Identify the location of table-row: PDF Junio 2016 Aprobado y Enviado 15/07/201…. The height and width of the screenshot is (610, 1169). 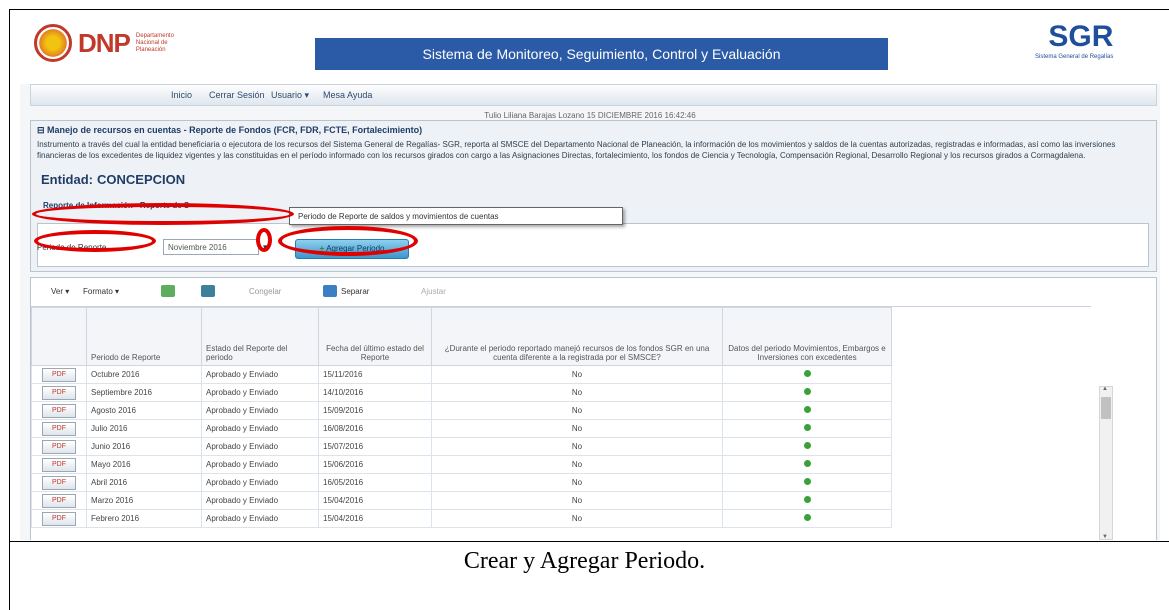
(461, 446).